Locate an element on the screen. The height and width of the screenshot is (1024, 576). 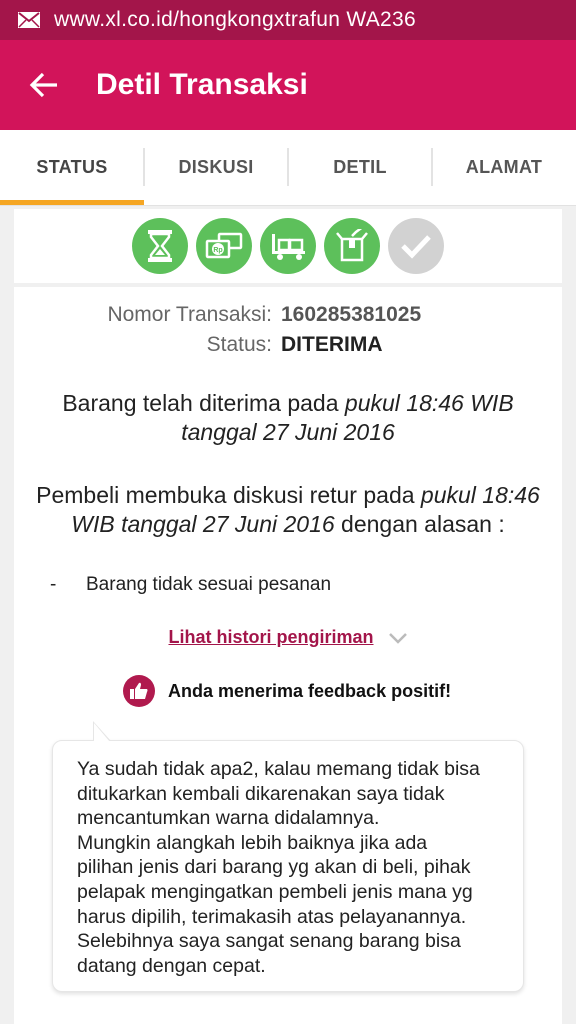
step-payment: Rp is located at coordinates (224, 246).